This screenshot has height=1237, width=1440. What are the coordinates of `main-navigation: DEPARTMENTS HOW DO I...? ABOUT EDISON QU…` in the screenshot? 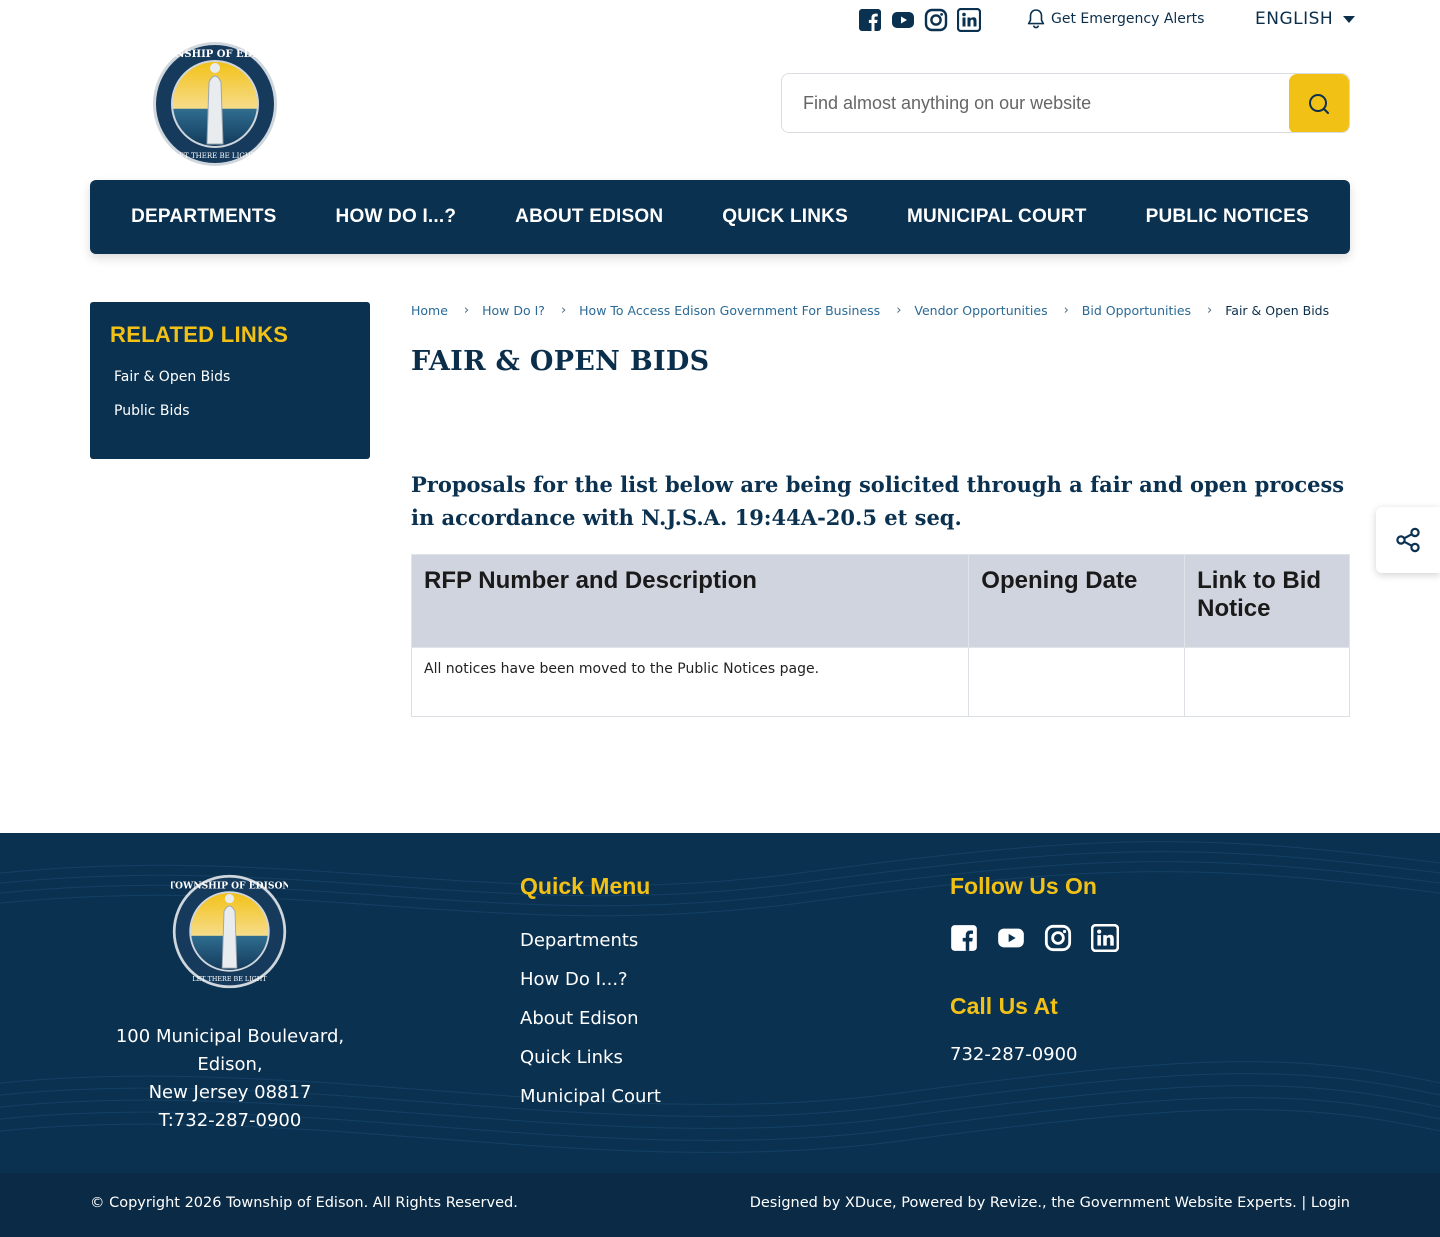 It's located at (720, 217).